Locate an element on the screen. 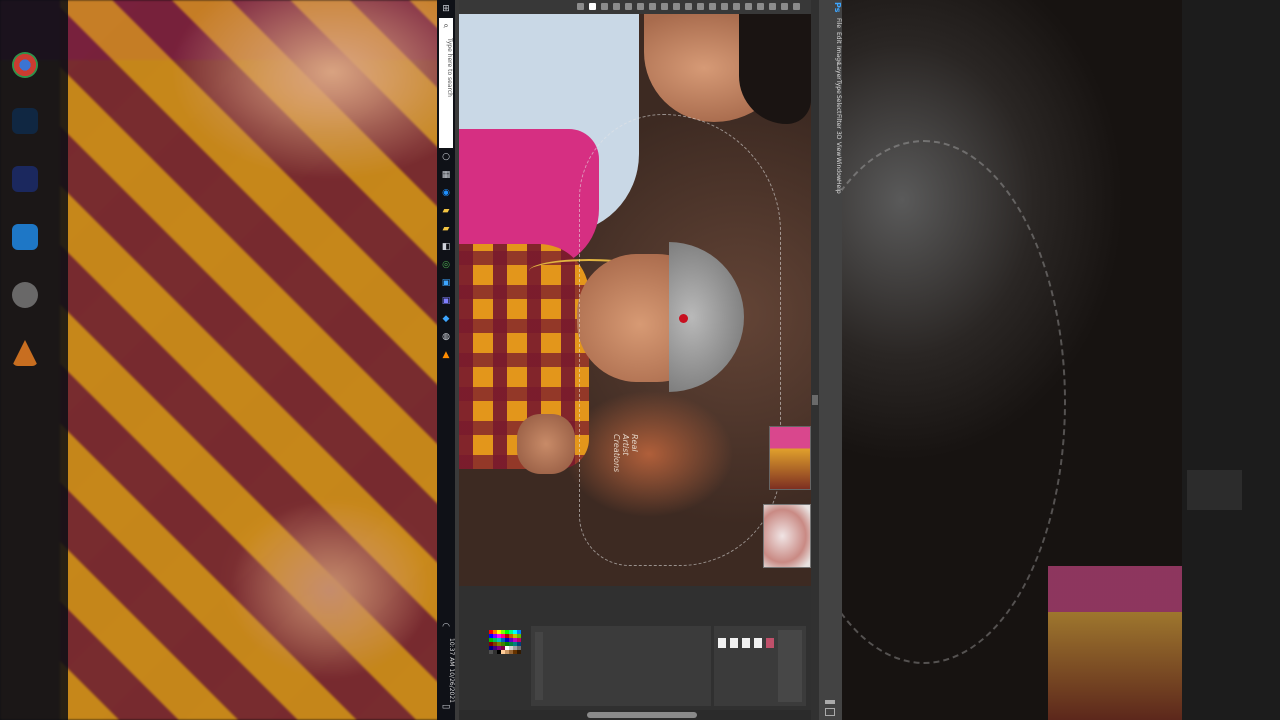 The height and width of the screenshot is (720, 1280). woman-hand is located at coordinates (546, 444).